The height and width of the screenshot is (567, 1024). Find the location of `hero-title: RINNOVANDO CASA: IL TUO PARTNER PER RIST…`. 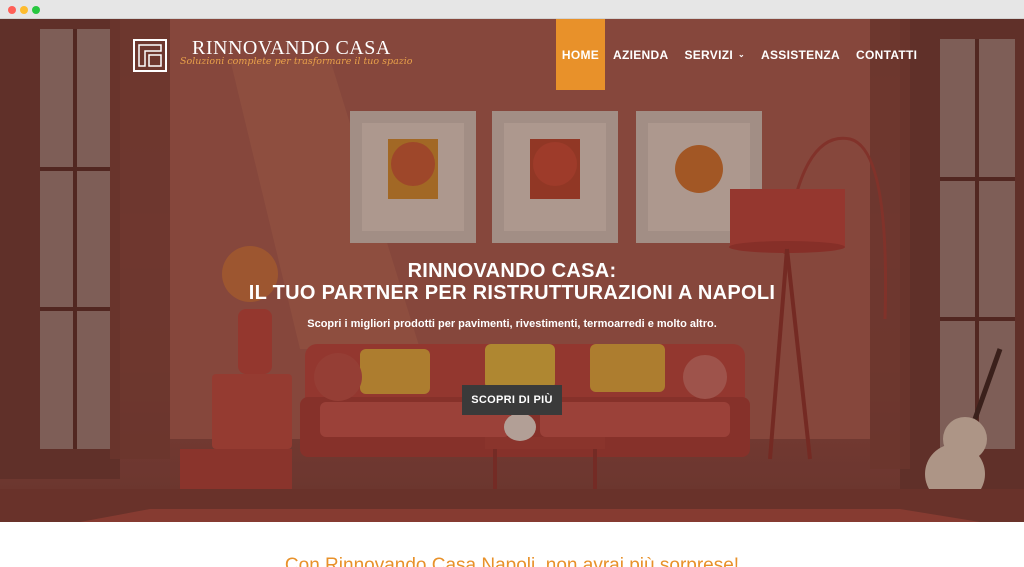

hero-title: RINNOVANDO CASA: IL TUO PARTNER PER RIST… is located at coordinates (512, 282).